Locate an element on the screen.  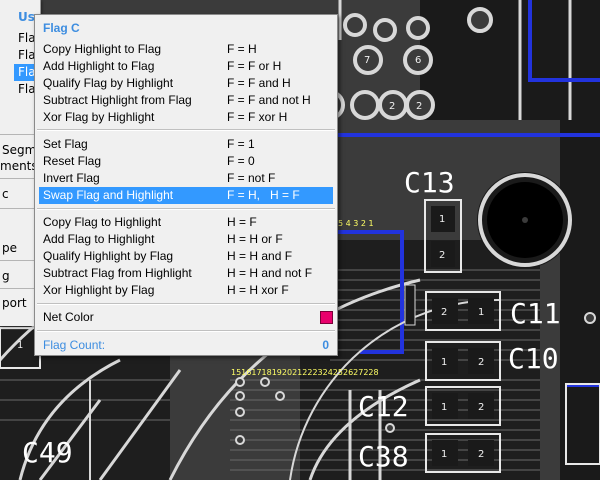
menu-item-formula: F = 0 is located at coordinates (241, 161).